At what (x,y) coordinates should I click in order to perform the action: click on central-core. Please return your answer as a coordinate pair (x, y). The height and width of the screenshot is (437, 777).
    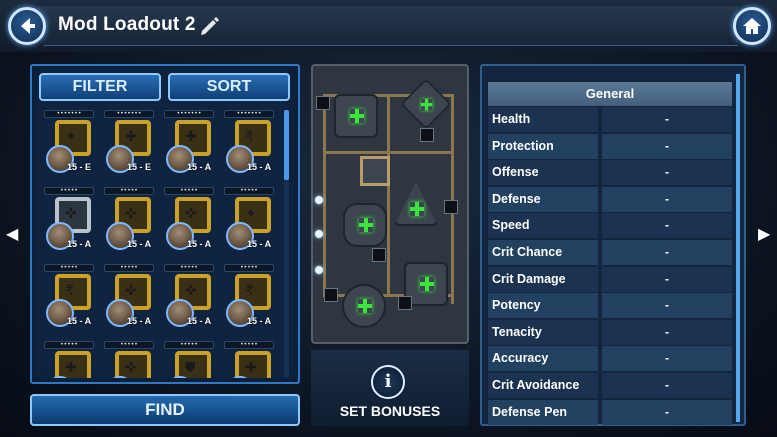
    Looking at the image, I should click on (375, 171).